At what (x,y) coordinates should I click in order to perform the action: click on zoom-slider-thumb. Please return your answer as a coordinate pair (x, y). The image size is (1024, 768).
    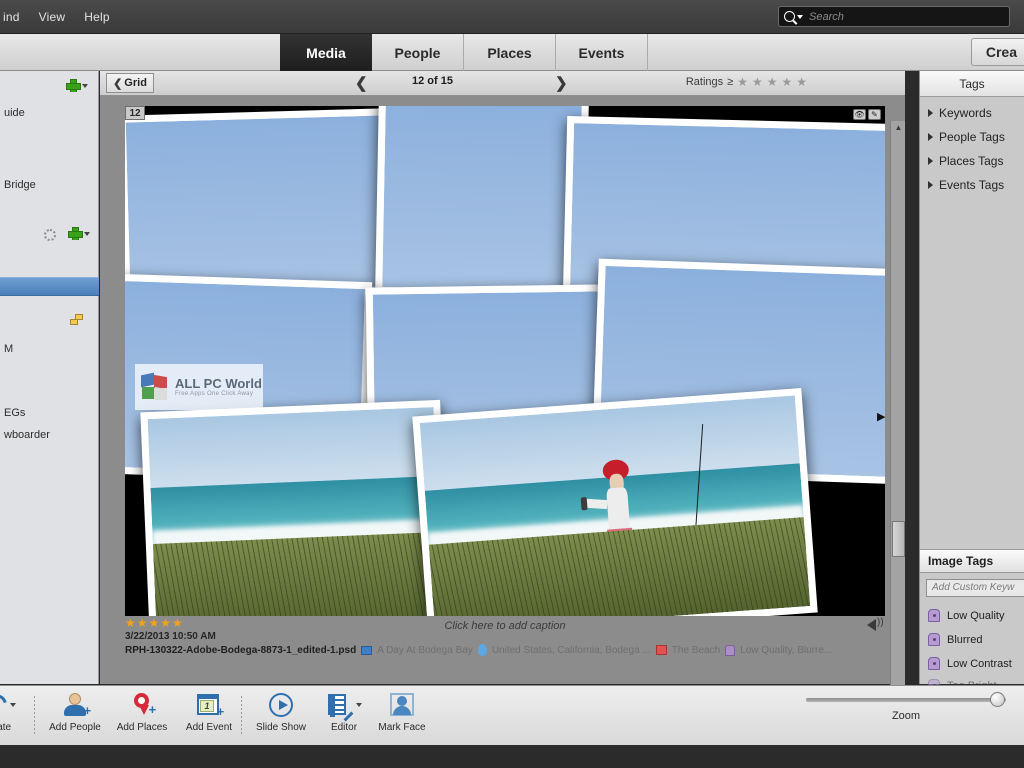
    Looking at the image, I should click on (997, 699).